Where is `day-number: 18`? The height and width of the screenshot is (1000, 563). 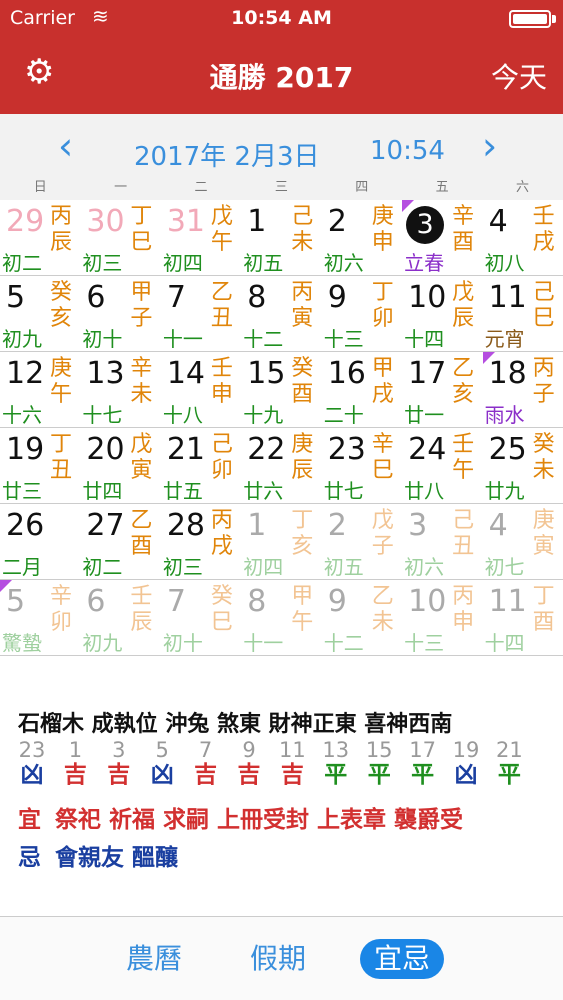 day-number: 18 is located at coordinates (507, 373).